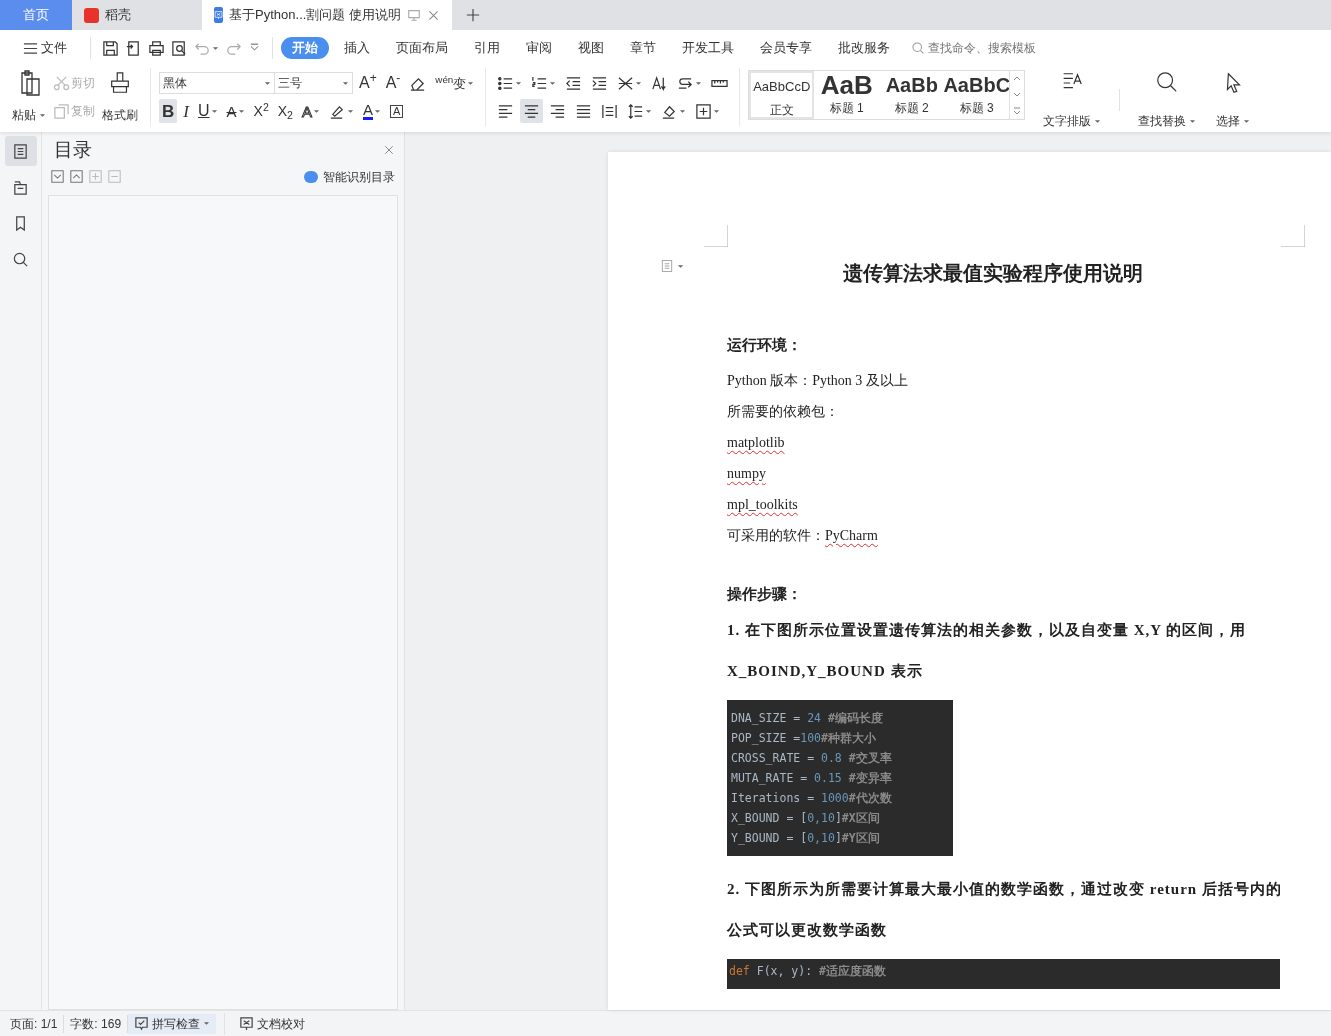 This screenshot has height=1036, width=1331. I want to click on border-icon, so click(704, 111).